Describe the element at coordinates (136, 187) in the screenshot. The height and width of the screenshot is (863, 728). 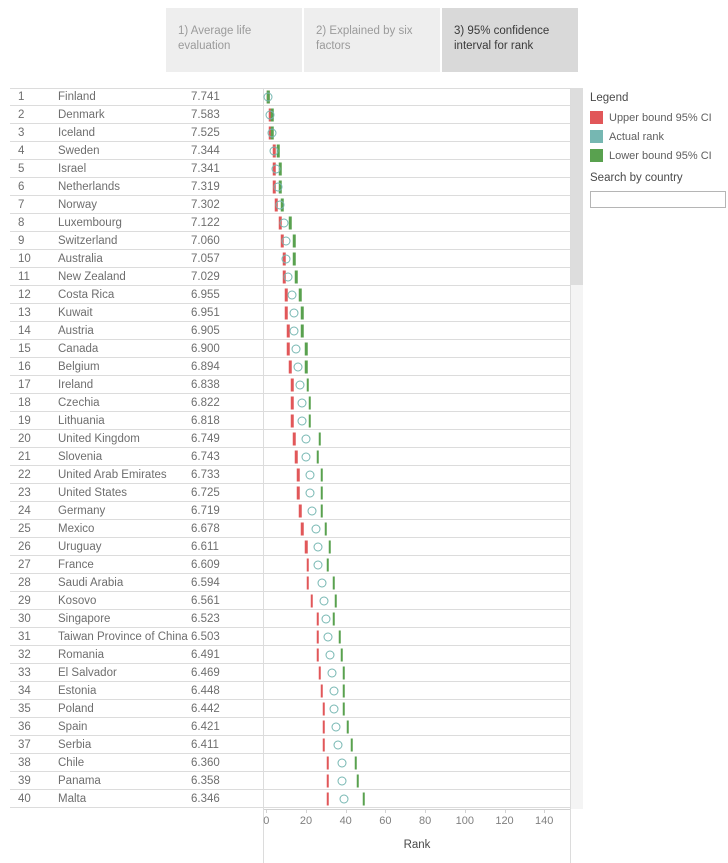
I see `table-row: 6 Netherlands 7.319` at that location.